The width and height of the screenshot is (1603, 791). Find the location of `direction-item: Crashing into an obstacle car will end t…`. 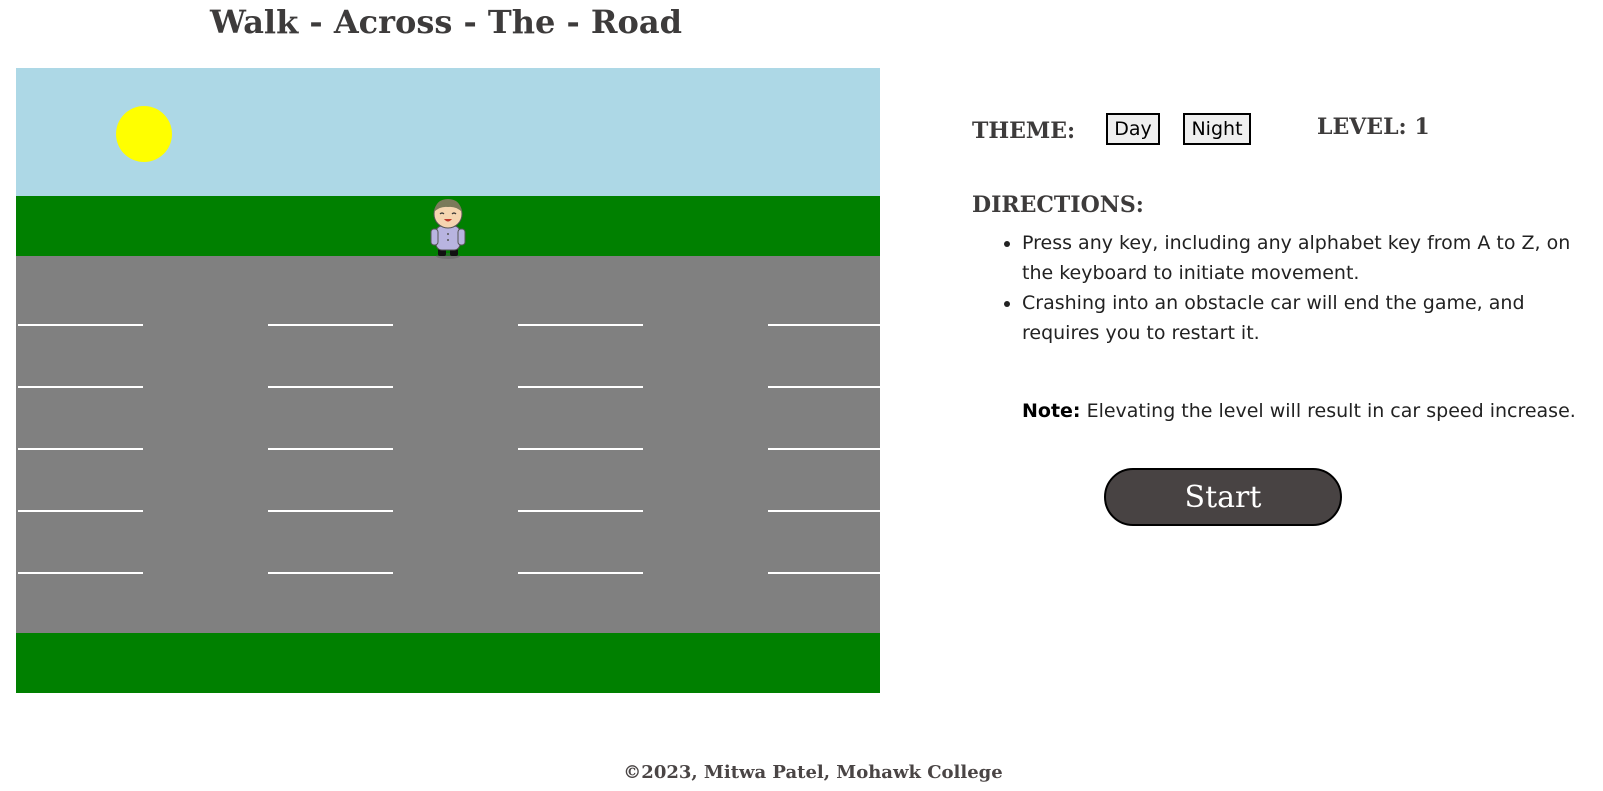

direction-item: Crashing into an obstacle car will end t… is located at coordinates (1312, 318).